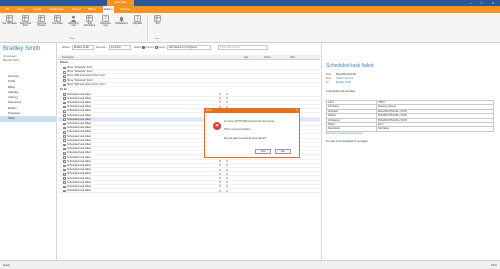  What do you see at coordinates (9, 20) in the screenshot?
I see `test-upssave-button: Test UPSSave` at bounding box center [9, 20].